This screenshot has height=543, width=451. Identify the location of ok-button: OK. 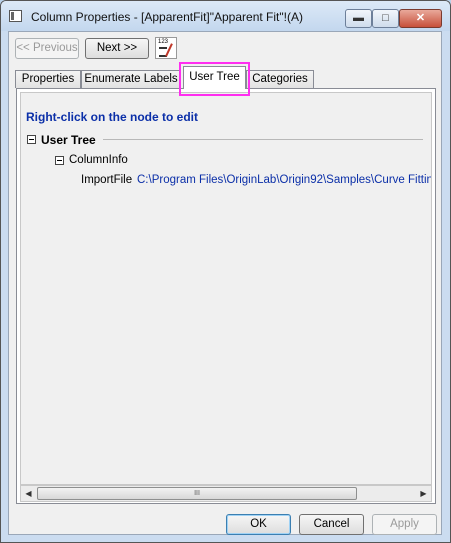
(258, 524).